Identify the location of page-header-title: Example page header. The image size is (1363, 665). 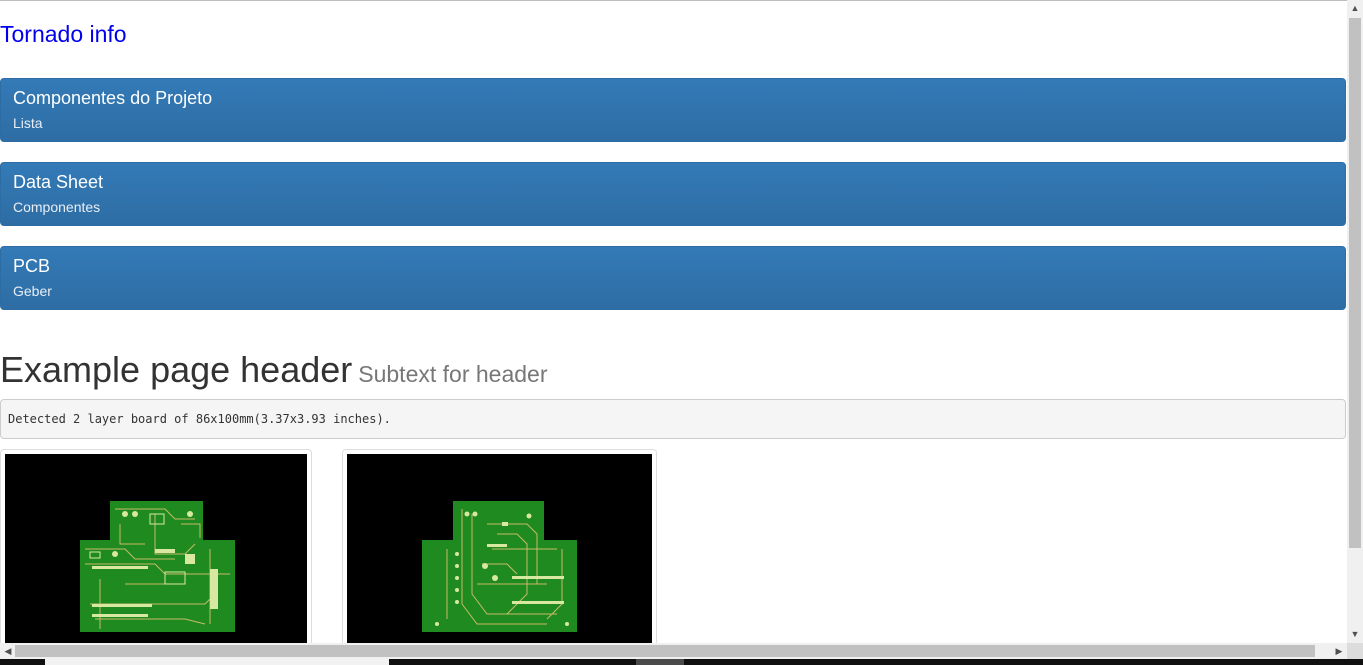
(176, 369).